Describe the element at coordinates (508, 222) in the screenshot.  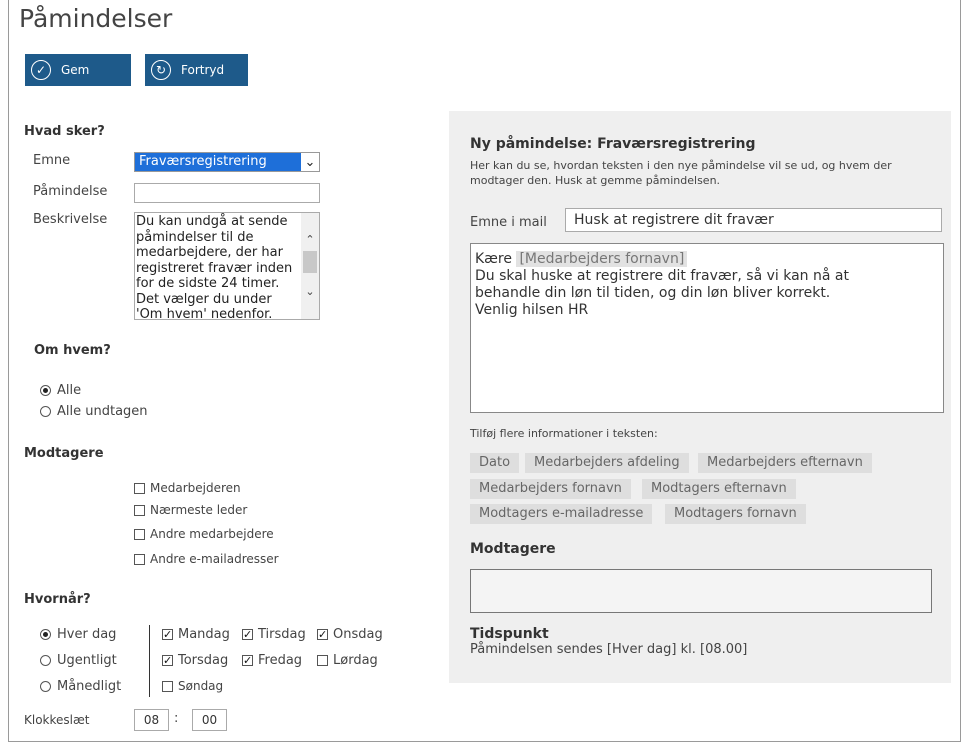
I see `mail-subject-label: Emne i mail` at that location.